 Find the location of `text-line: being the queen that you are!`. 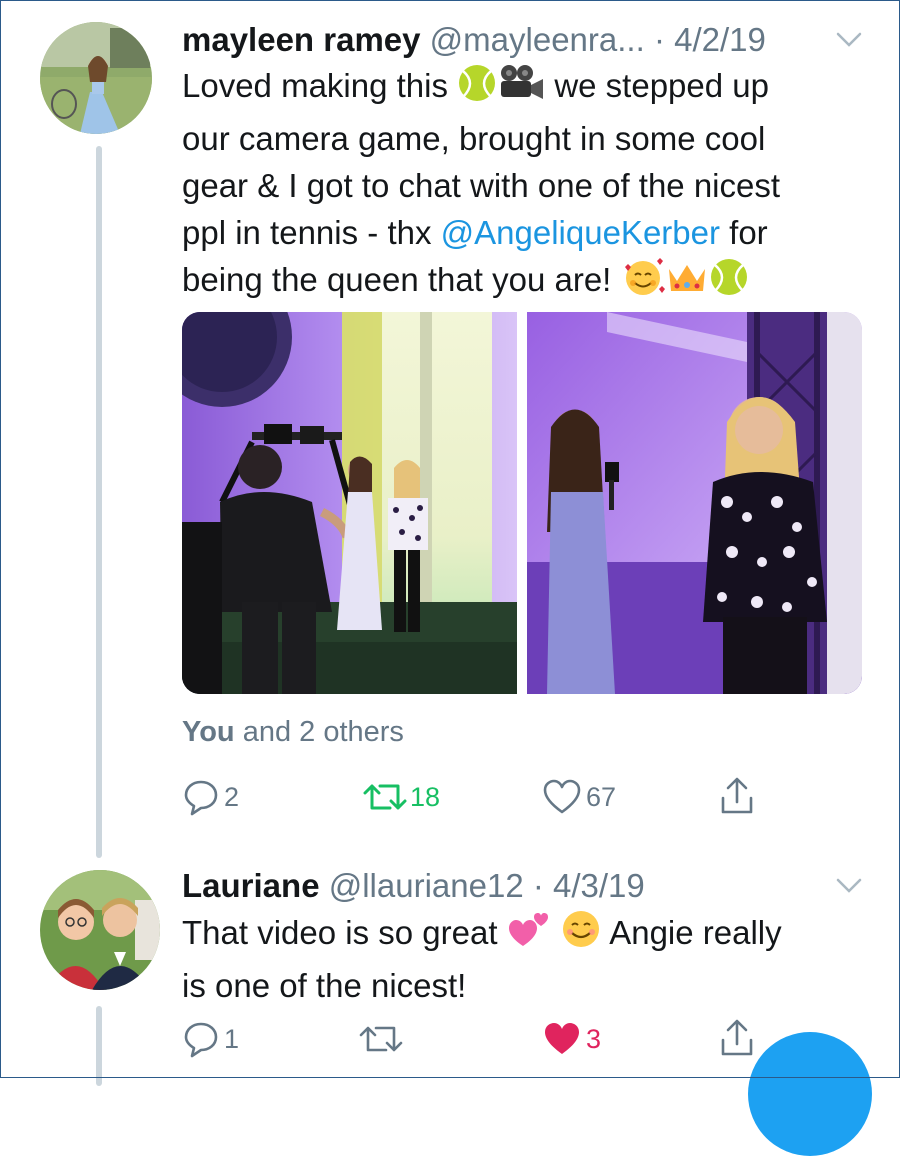

text-line: being the queen that you are! is located at coordinates (397, 279).